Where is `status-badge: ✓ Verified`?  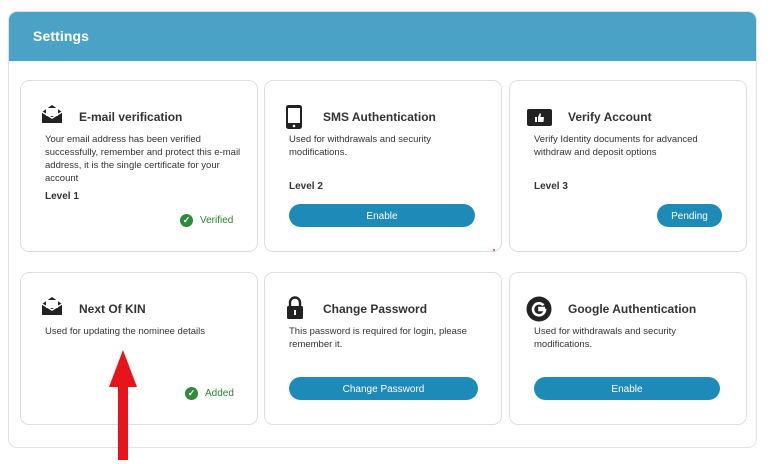 status-badge: ✓ Verified is located at coordinates (206, 220).